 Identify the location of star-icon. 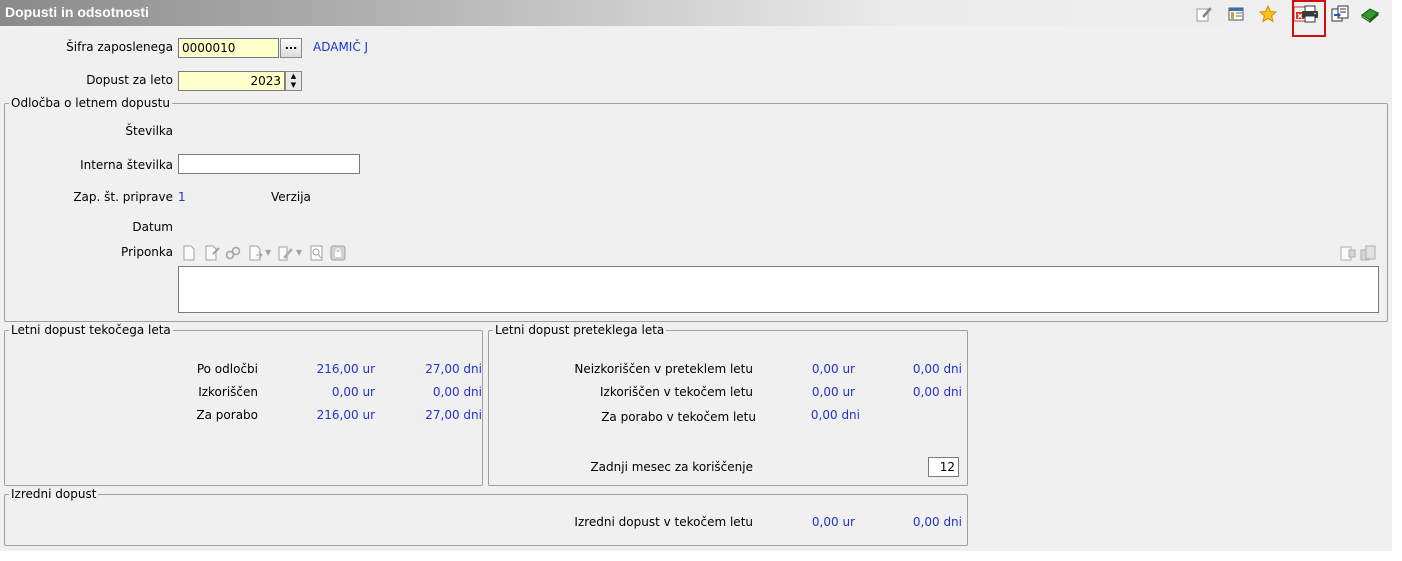
(1268, 14).